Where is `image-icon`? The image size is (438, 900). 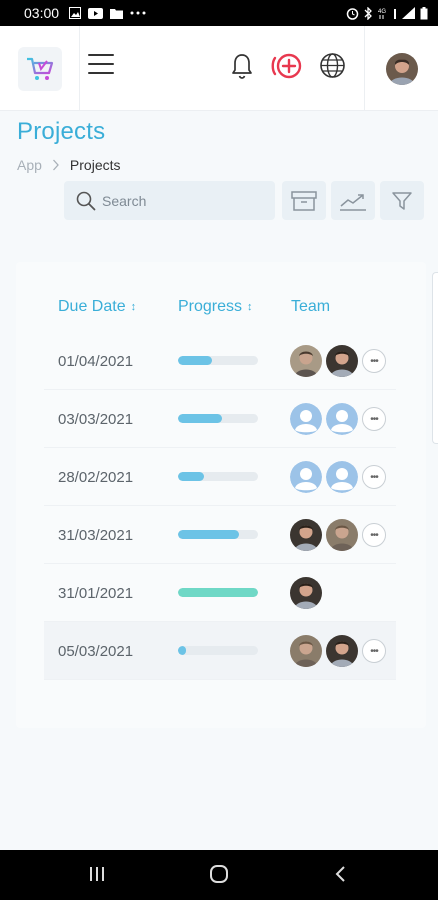
image-icon is located at coordinates (75, 13).